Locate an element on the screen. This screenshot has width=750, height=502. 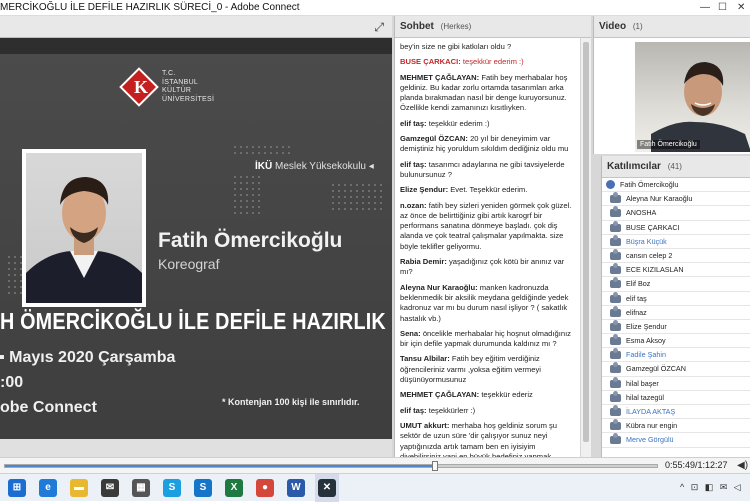
attendee-row: Fadile Şahin is located at coordinates (676, 355).